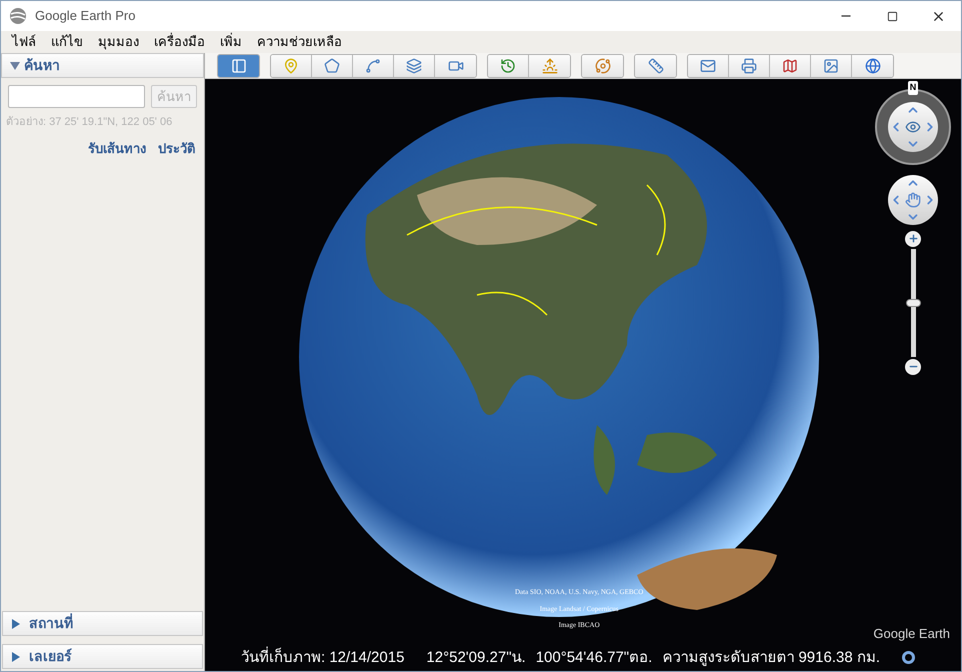 The height and width of the screenshot is (672, 962). What do you see at coordinates (102, 623) in the screenshot?
I see `panel-header: สถานที่` at bounding box center [102, 623].